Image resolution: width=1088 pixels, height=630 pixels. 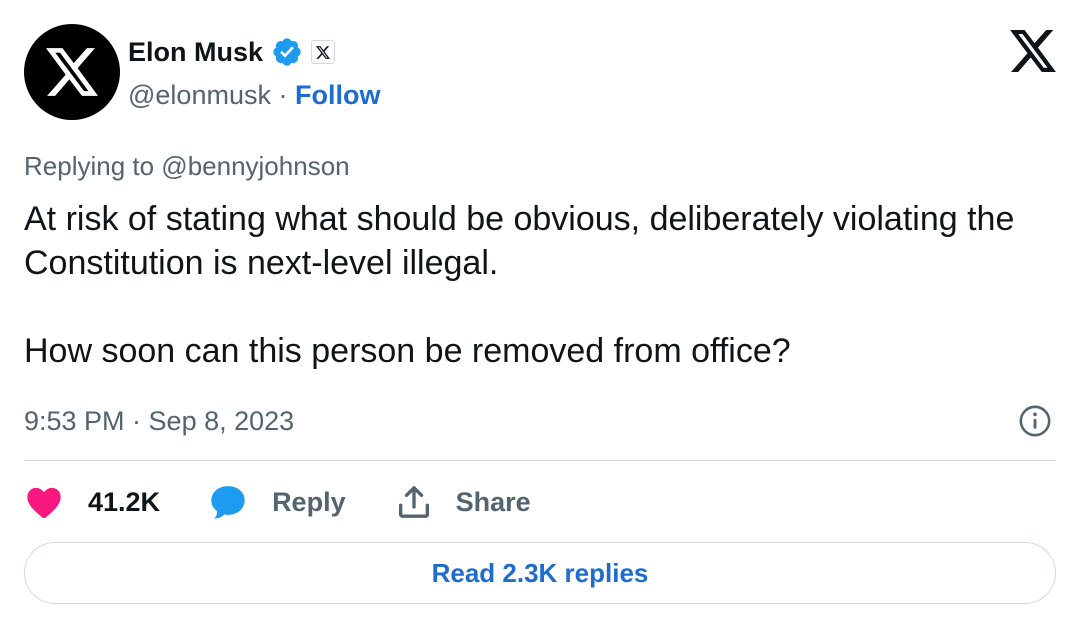 I want to click on share-icon, so click(x=413, y=502).